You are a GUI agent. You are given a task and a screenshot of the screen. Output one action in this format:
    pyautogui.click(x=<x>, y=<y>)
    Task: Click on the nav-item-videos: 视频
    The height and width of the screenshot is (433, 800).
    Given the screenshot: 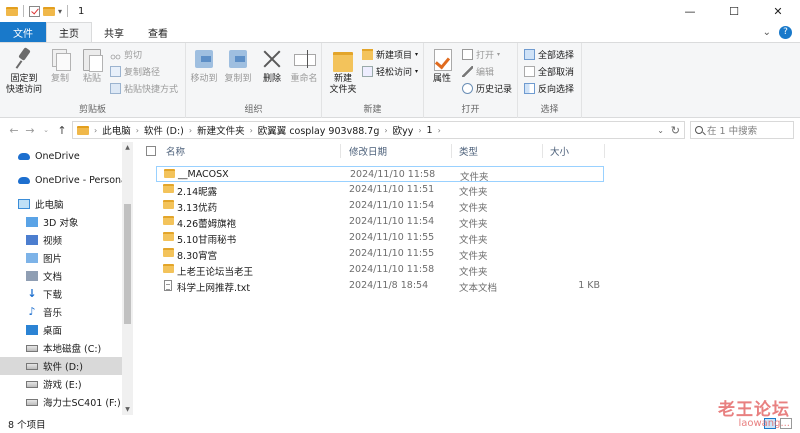 What is the action you would take?
    pyautogui.click(x=61, y=240)
    